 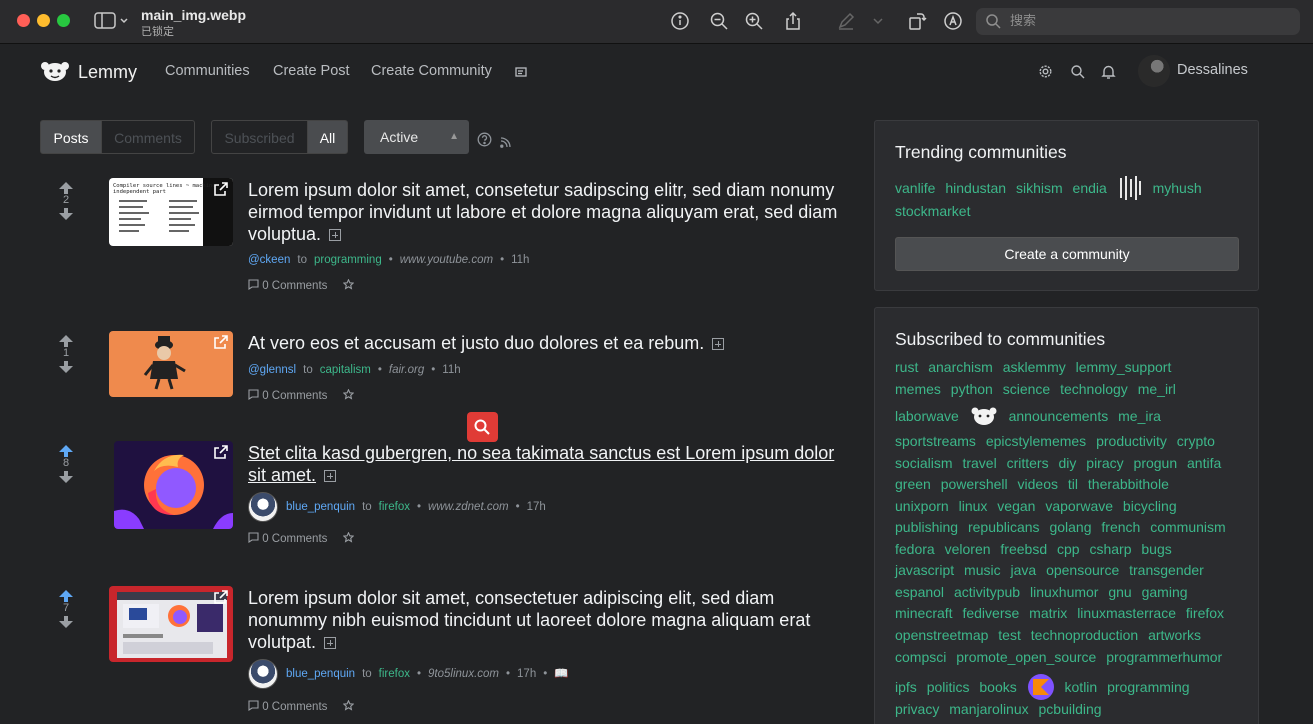 I want to click on community-link: endia, so click(x=1090, y=188).